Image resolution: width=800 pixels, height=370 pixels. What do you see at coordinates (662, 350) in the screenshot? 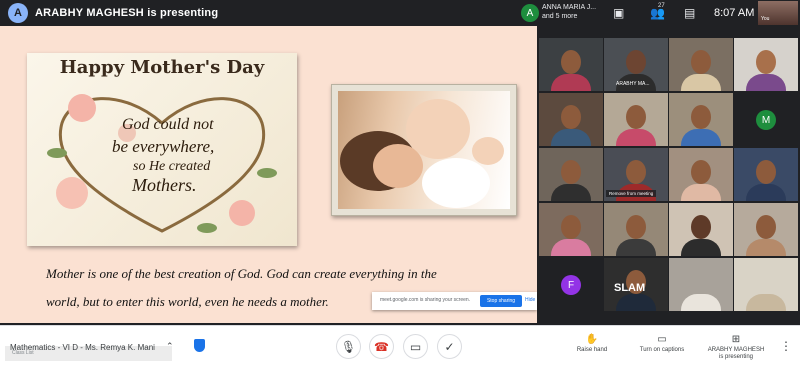
I see `captions-label: Turn on captions` at bounding box center [662, 350].